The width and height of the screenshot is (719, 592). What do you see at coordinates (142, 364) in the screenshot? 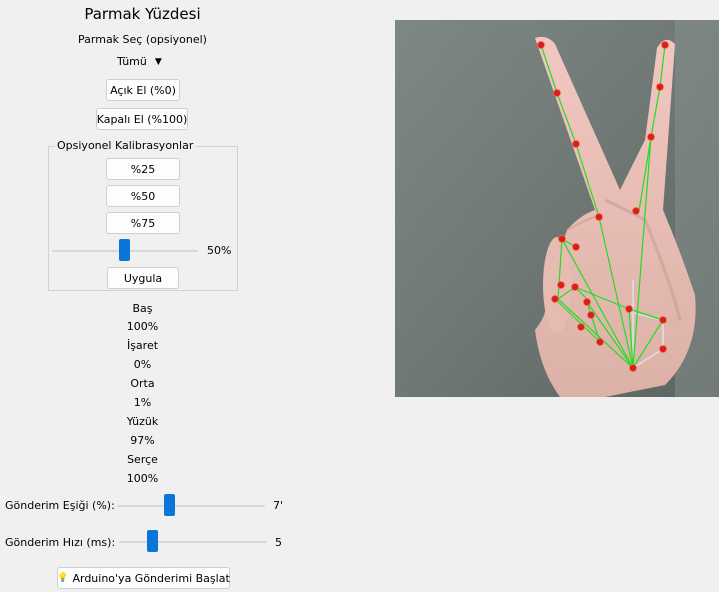
I see `finger-value-index: 0%` at bounding box center [142, 364].